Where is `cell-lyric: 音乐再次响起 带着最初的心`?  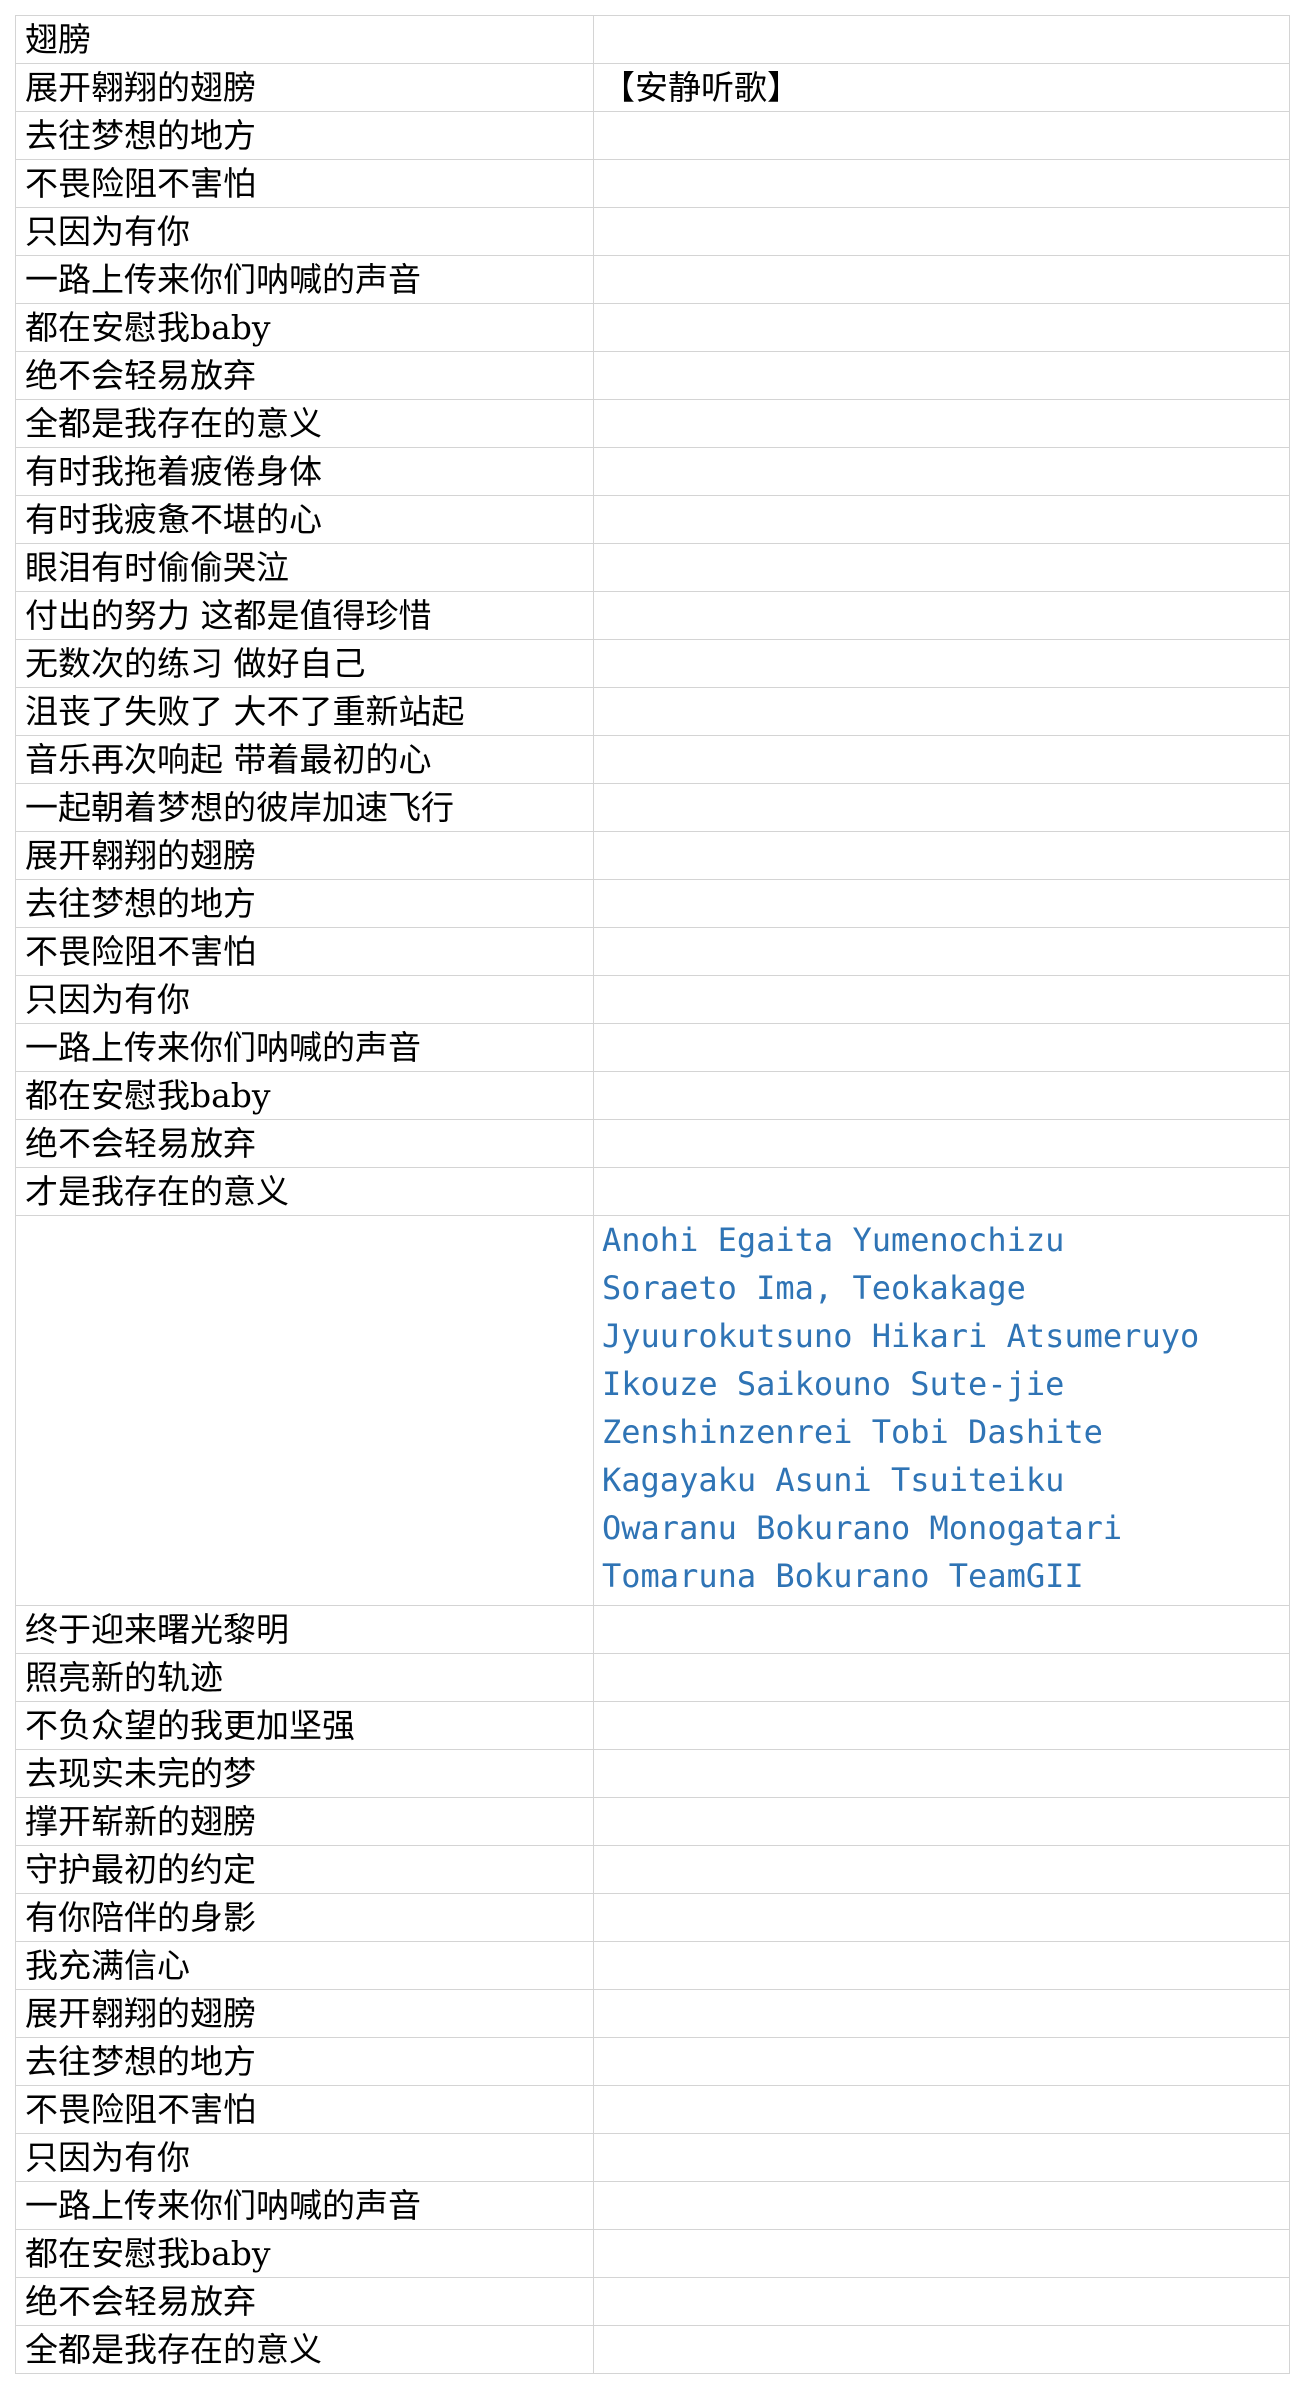 cell-lyric: 音乐再次响起 带着最初的心 is located at coordinates (304, 759).